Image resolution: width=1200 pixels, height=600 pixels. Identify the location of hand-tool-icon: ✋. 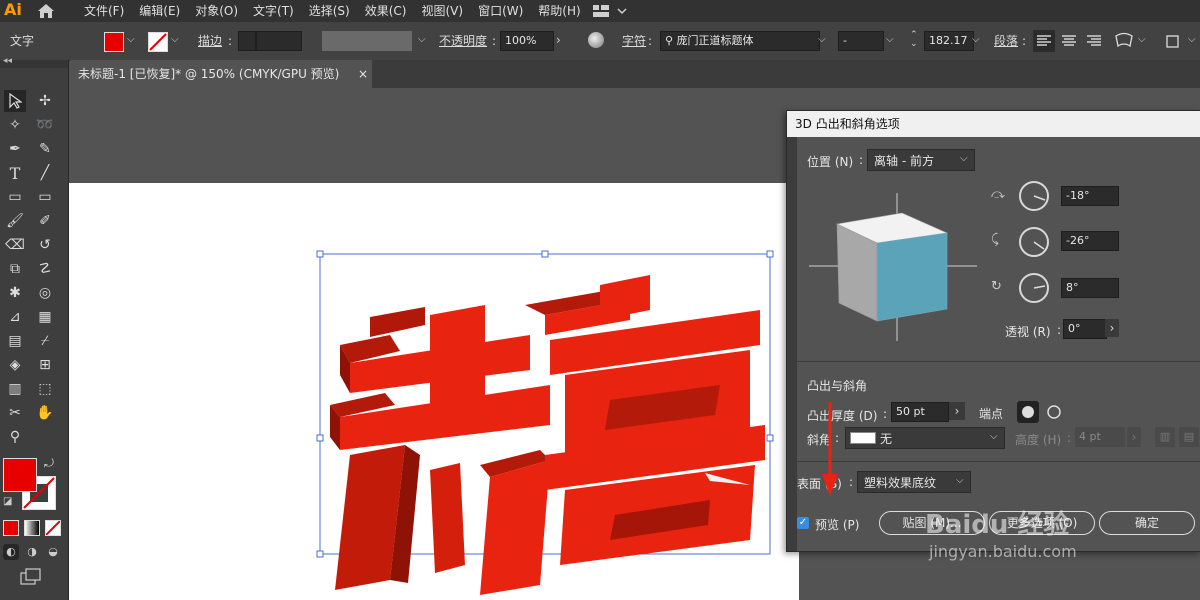
(45, 413).